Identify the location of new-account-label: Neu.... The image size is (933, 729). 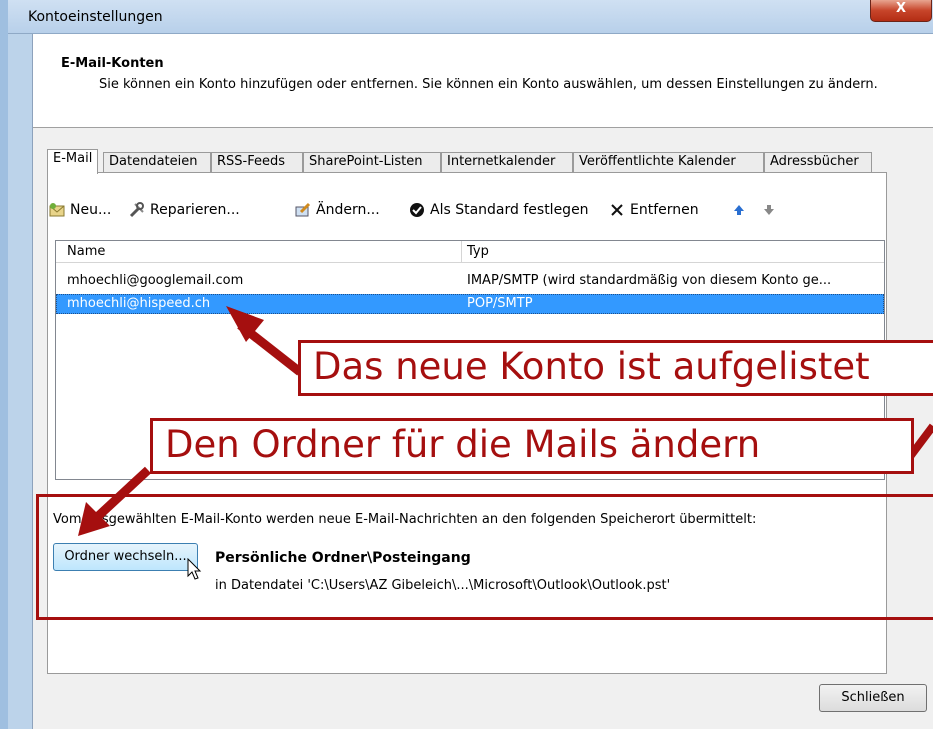
(91, 210).